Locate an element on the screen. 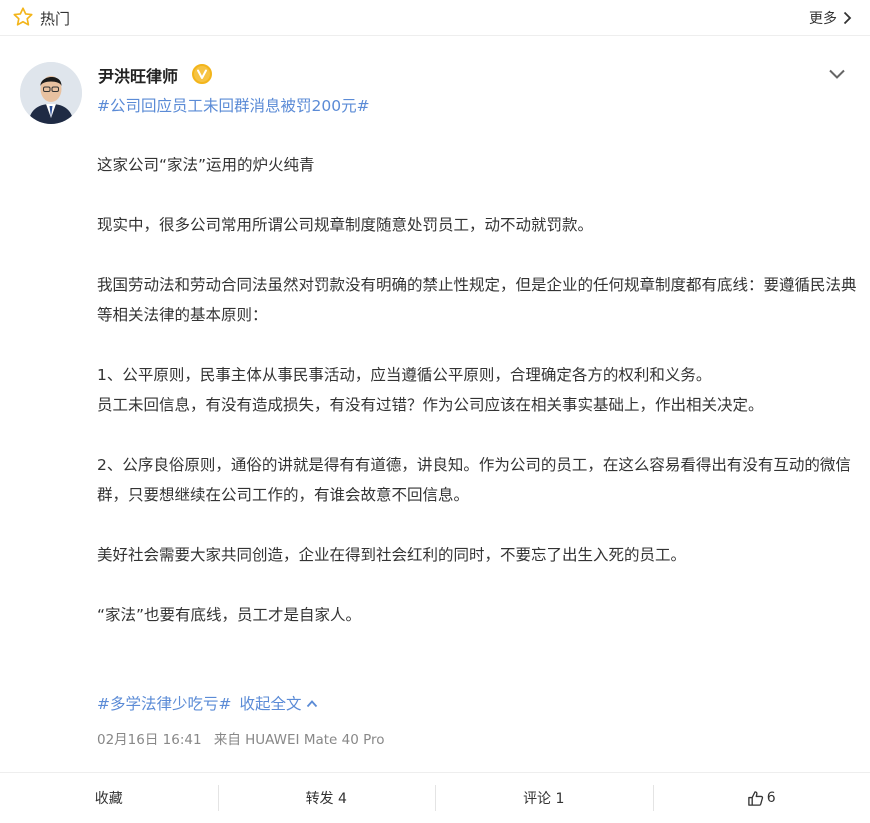  author-name: 尹洪旺律师 is located at coordinates (138, 75).